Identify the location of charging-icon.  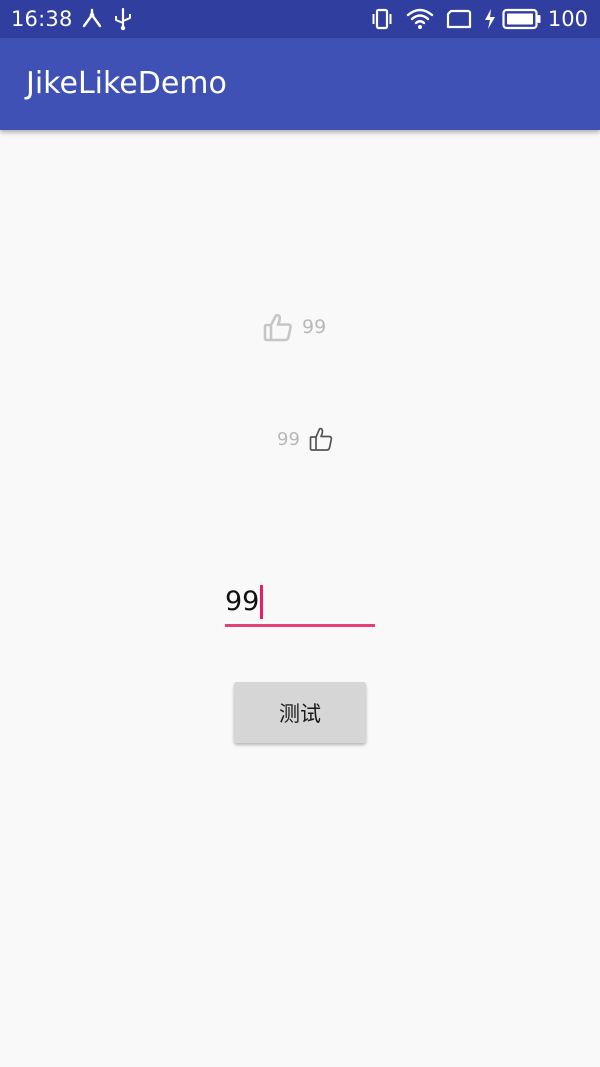
(490, 19).